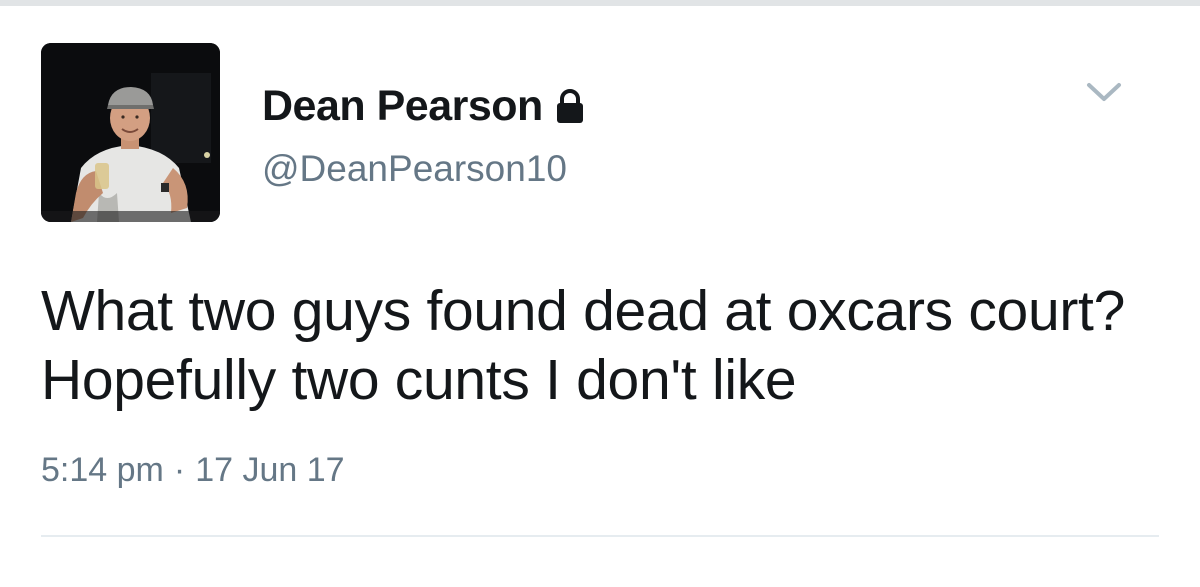 The height and width of the screenshot is (587, 1200). Describe the element at coordinates (270, 470) in the screenshot. I see `tweet-date: 17 Jun 17` at that location.